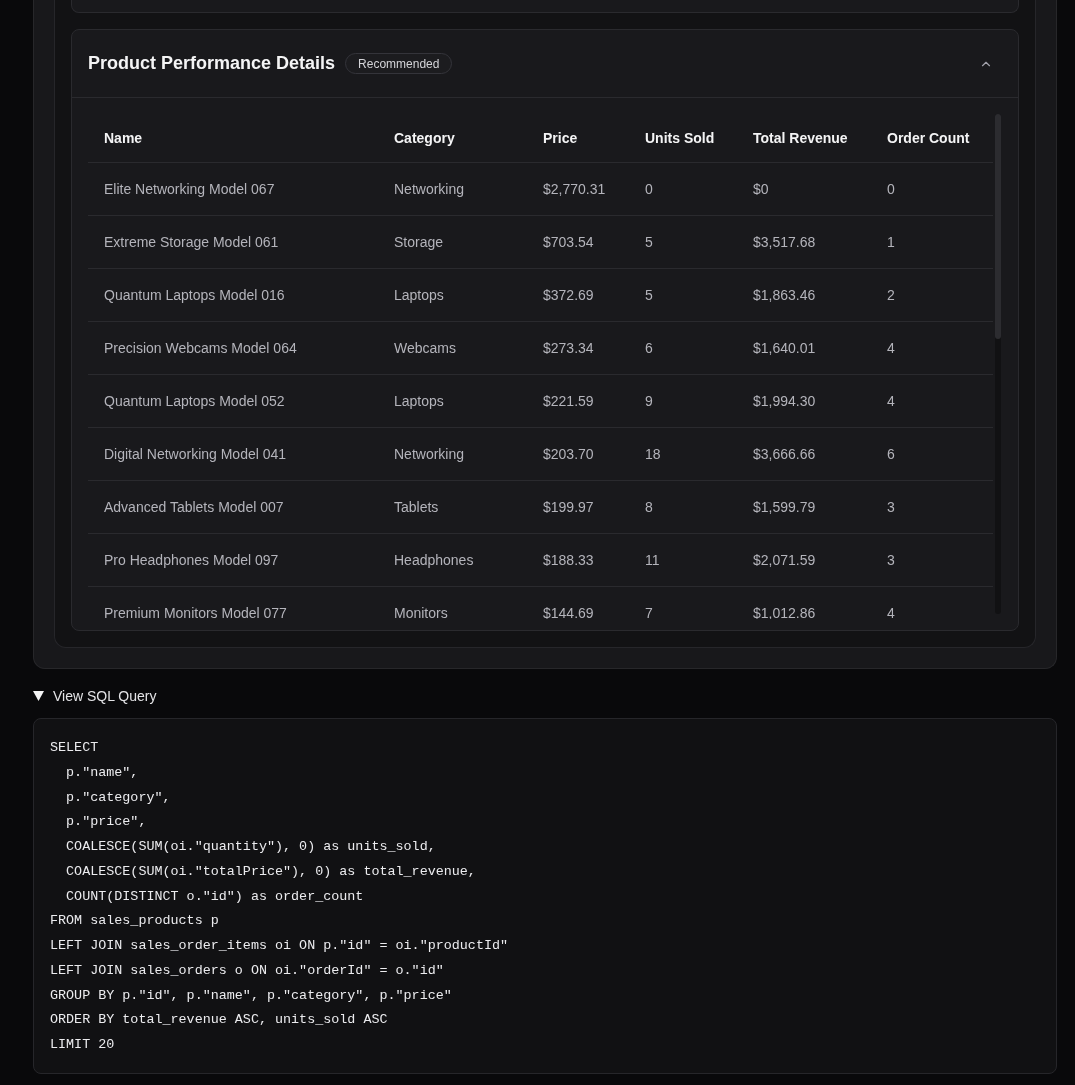 Image resolution: width=1075 pixels, height=1085 pixels. Describe the element at coordinates (928, 138) in the screenshot. I see `column-header: Order Count` at that location.